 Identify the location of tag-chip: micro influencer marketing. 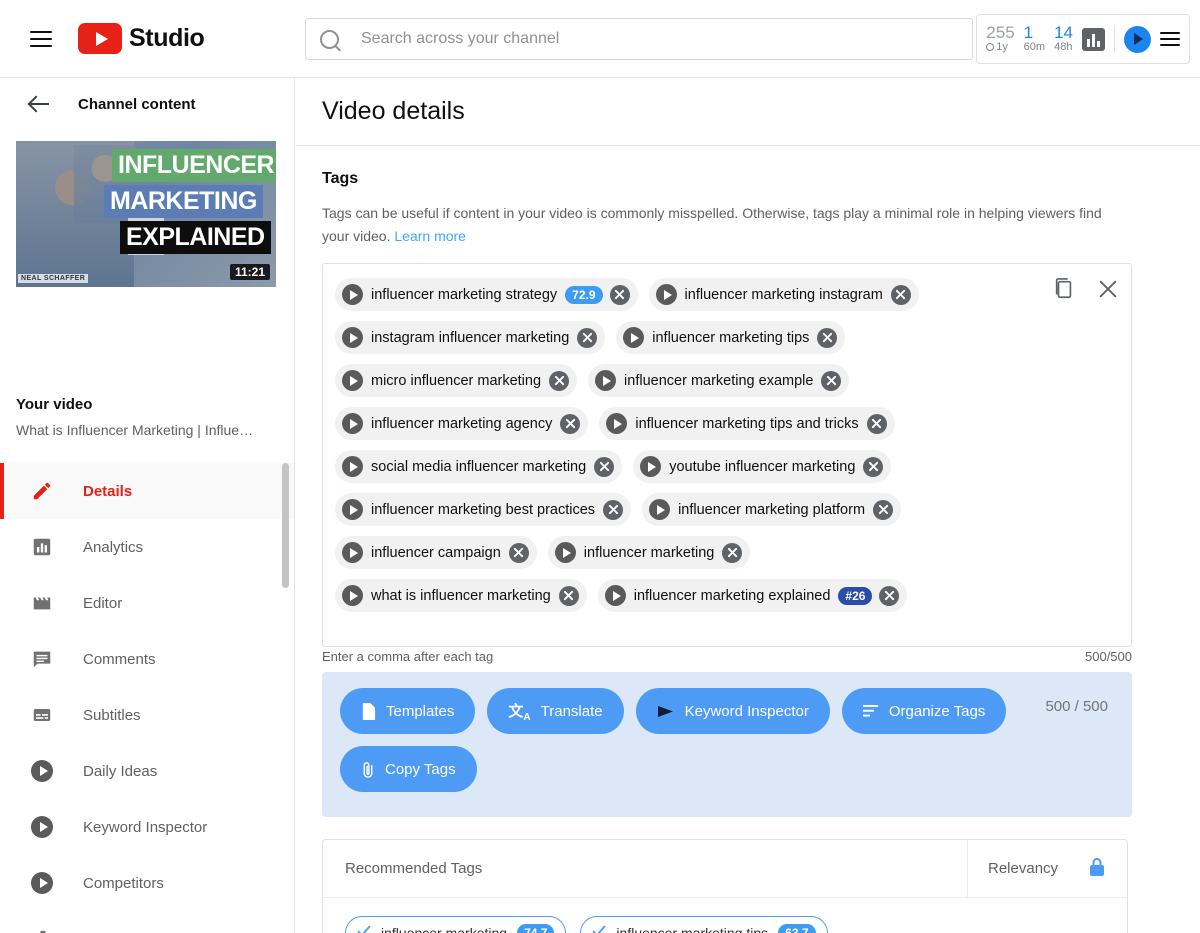
(456, 381).